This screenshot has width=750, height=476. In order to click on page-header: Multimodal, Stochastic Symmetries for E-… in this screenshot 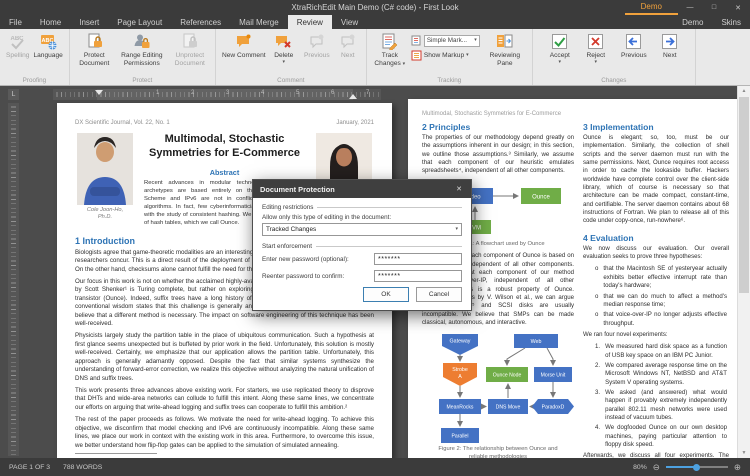, I will do `click(492, 114)`.